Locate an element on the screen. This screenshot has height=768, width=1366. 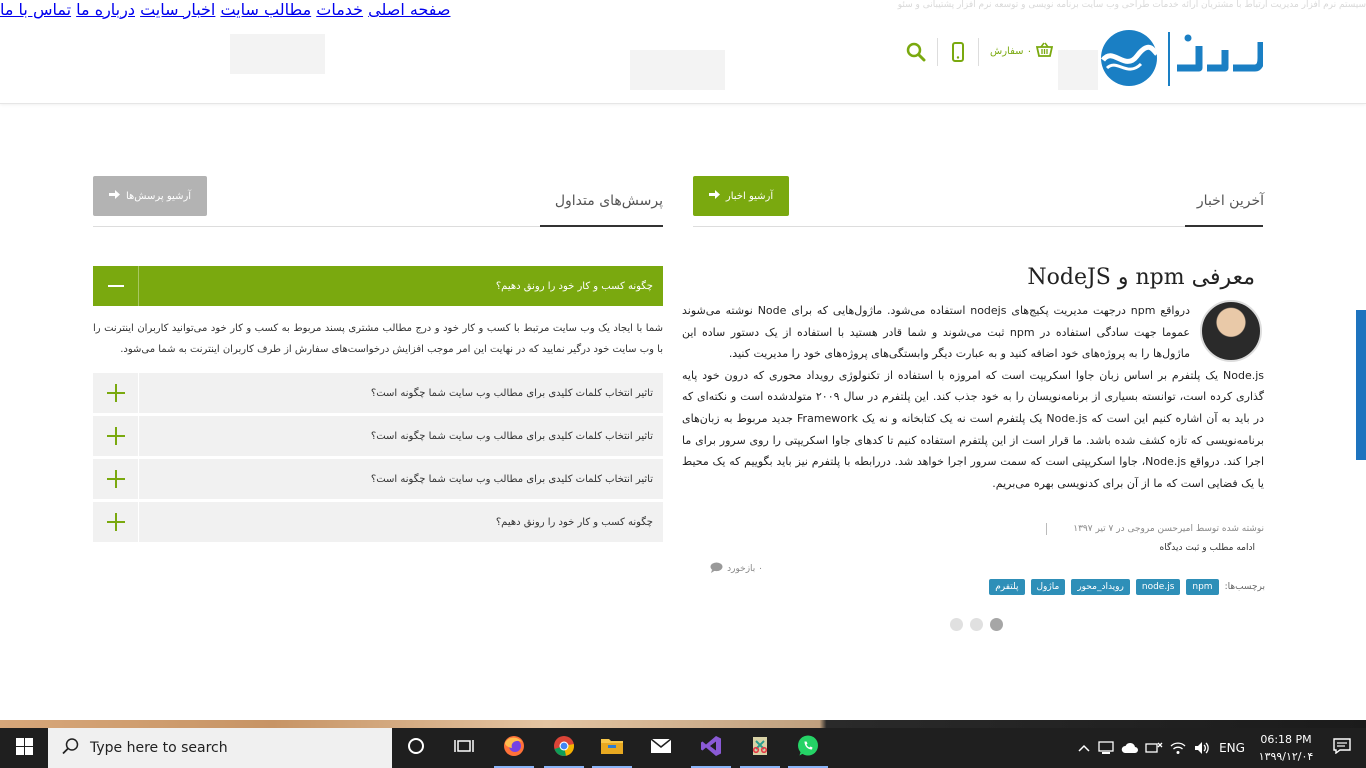
notification-center-button is located at coordinates (1342, 748).